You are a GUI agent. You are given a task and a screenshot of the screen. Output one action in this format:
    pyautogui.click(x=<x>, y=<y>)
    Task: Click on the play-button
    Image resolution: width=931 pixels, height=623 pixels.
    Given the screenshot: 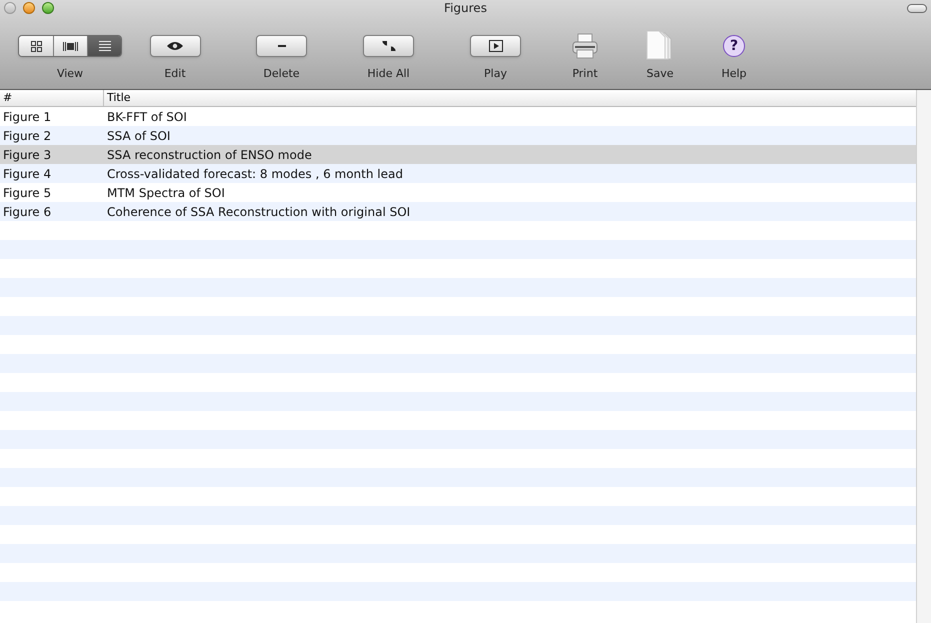 What is the action you would take?
    pyautogui.click(x=495, y=46)
    